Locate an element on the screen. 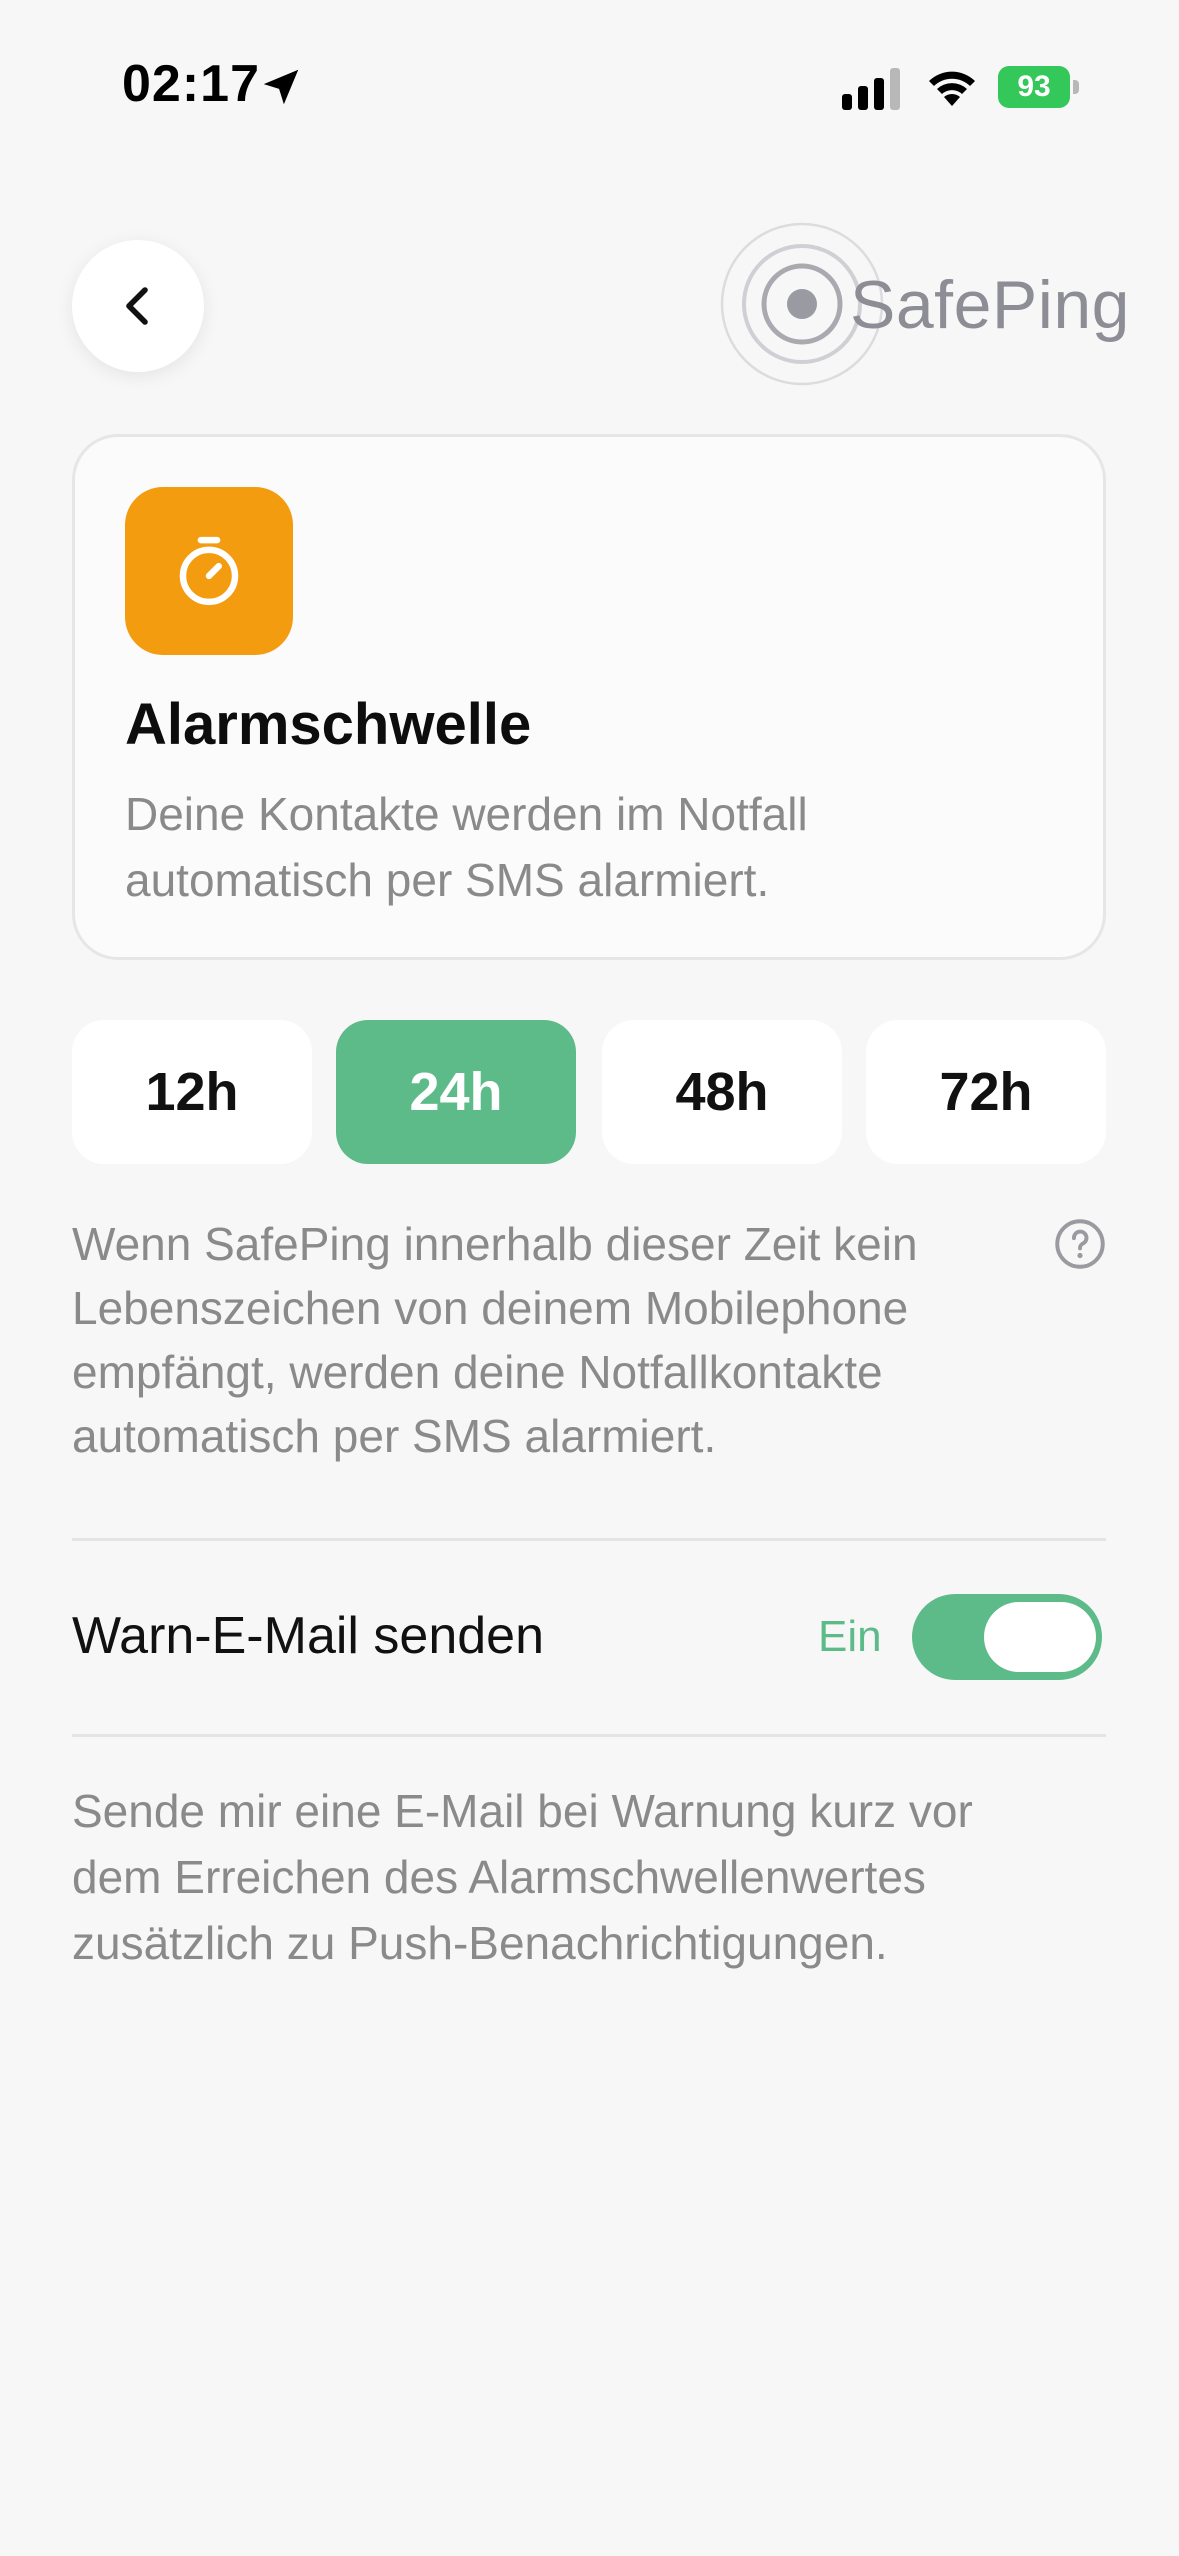 The height and width of the screenshot is (2556, 1179). chevron-left-icon is located at coordinates (137, 306).